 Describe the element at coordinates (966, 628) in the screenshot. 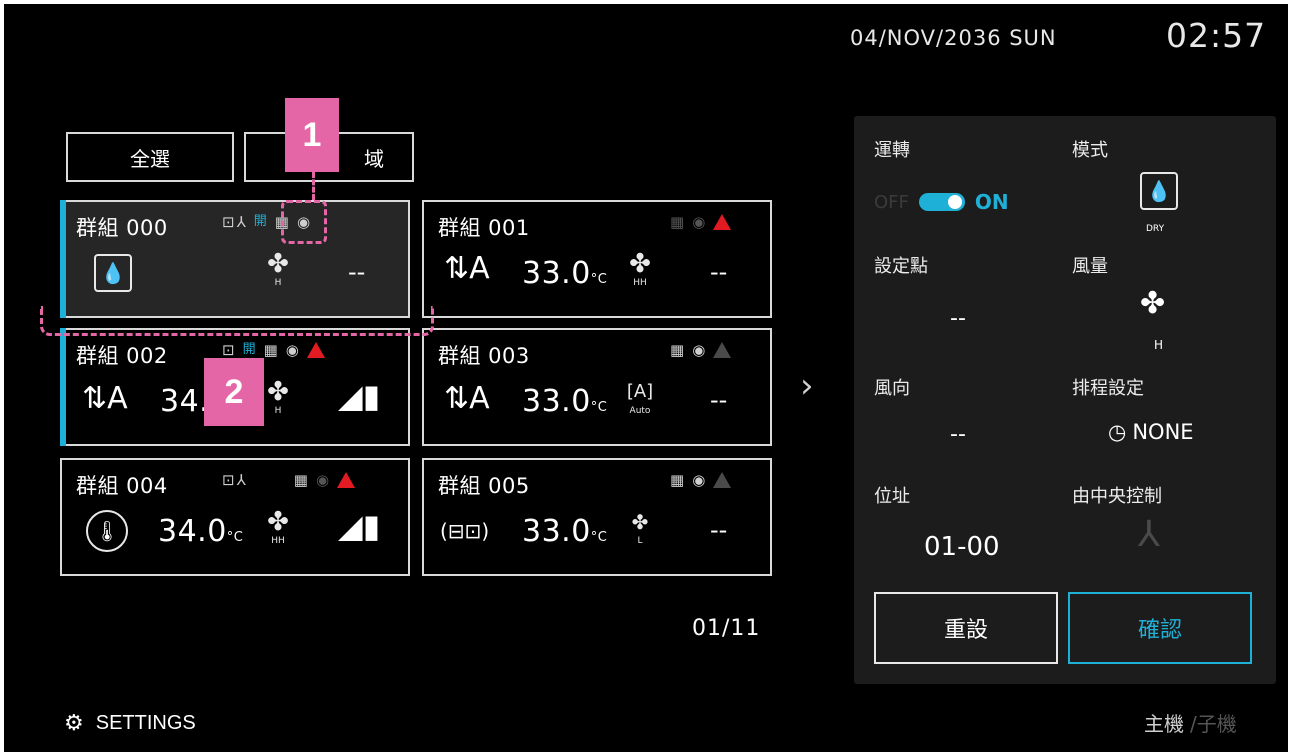

I see `reset-button: 重設` at that location.